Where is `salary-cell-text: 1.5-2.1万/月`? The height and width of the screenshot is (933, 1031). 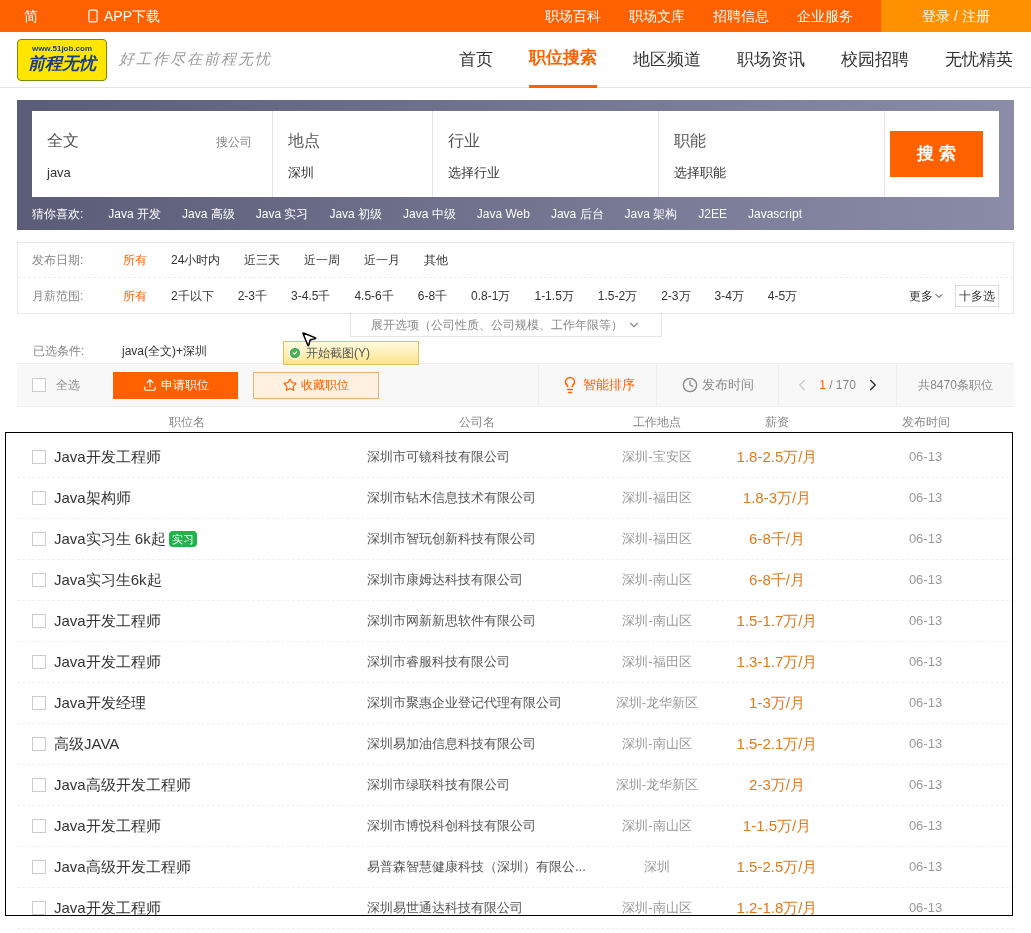
salary-cell-text: 1.5-2.1万/月 is located at coordinates (777, 743).